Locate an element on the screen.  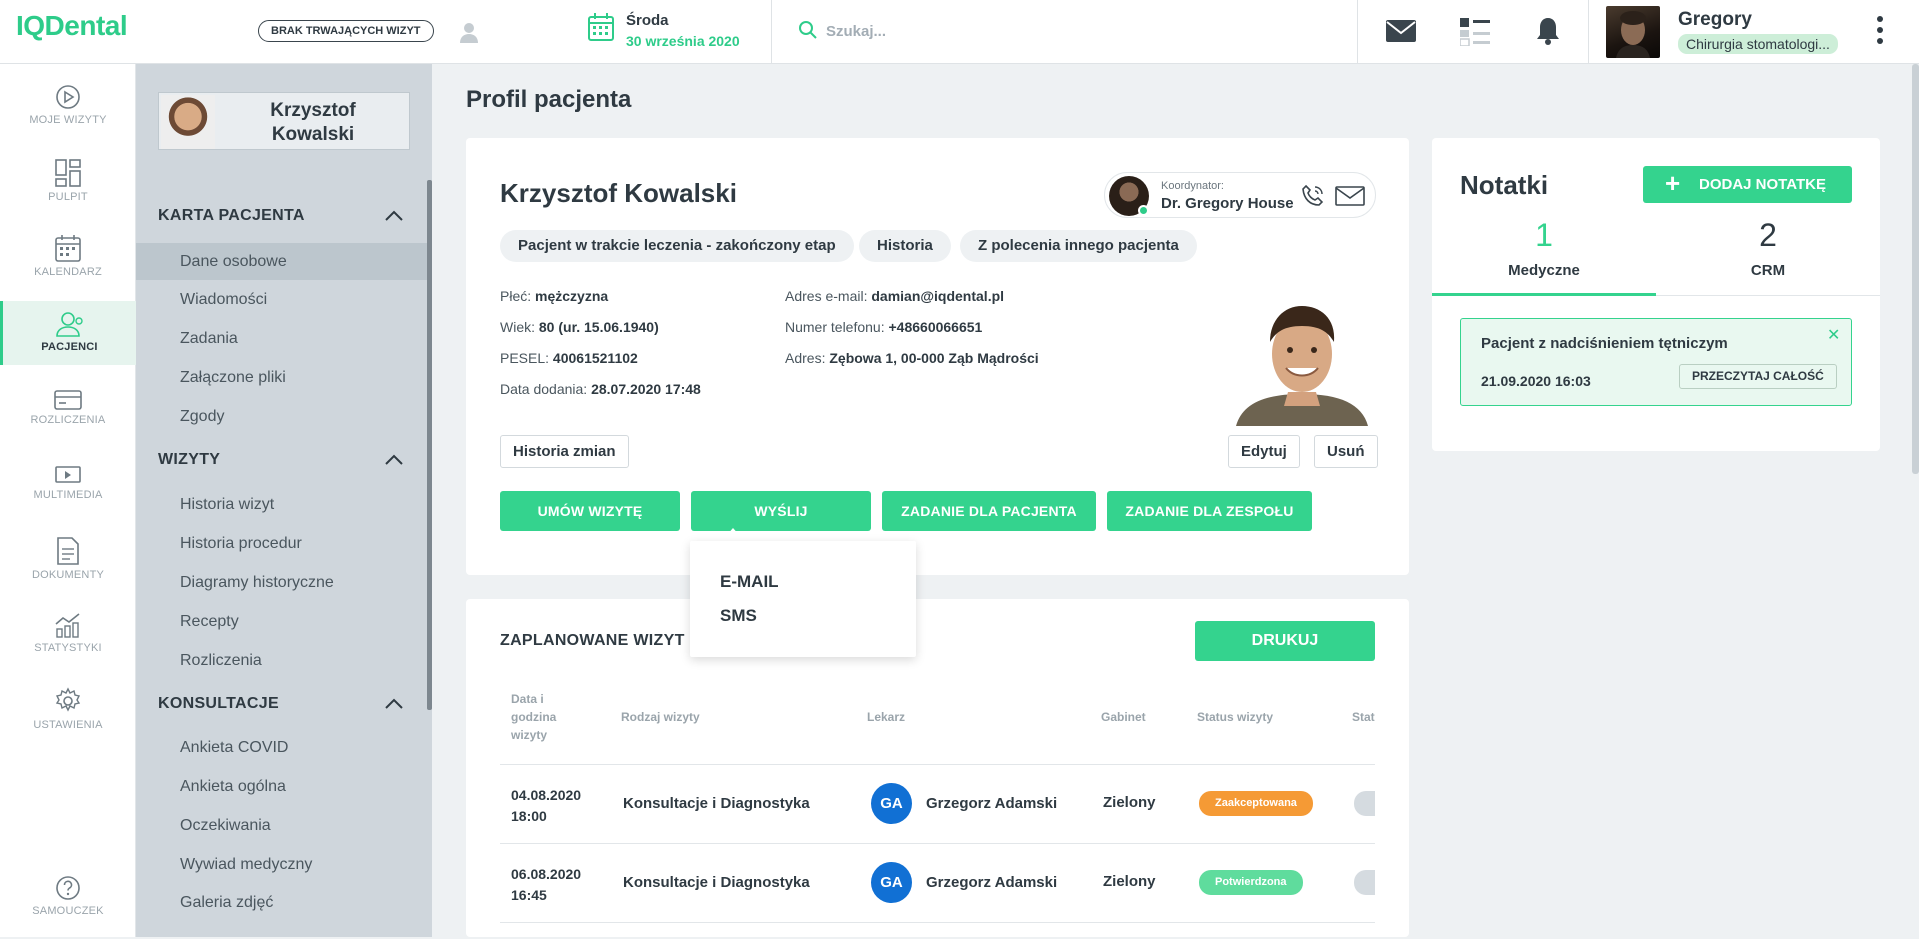
subnav-item-galeria: Galeria zdjęć is located at coordinates (226, 903).